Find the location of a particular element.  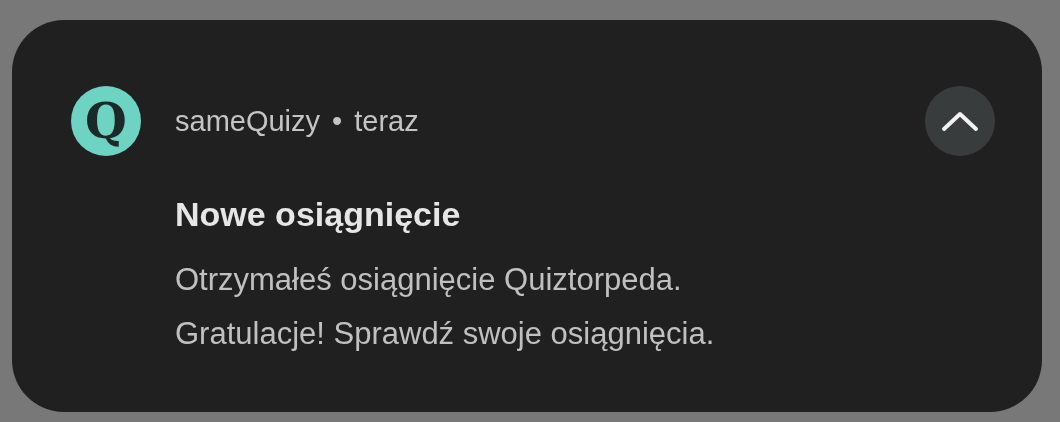

chevron-icon is located at coordinates (960, 121).